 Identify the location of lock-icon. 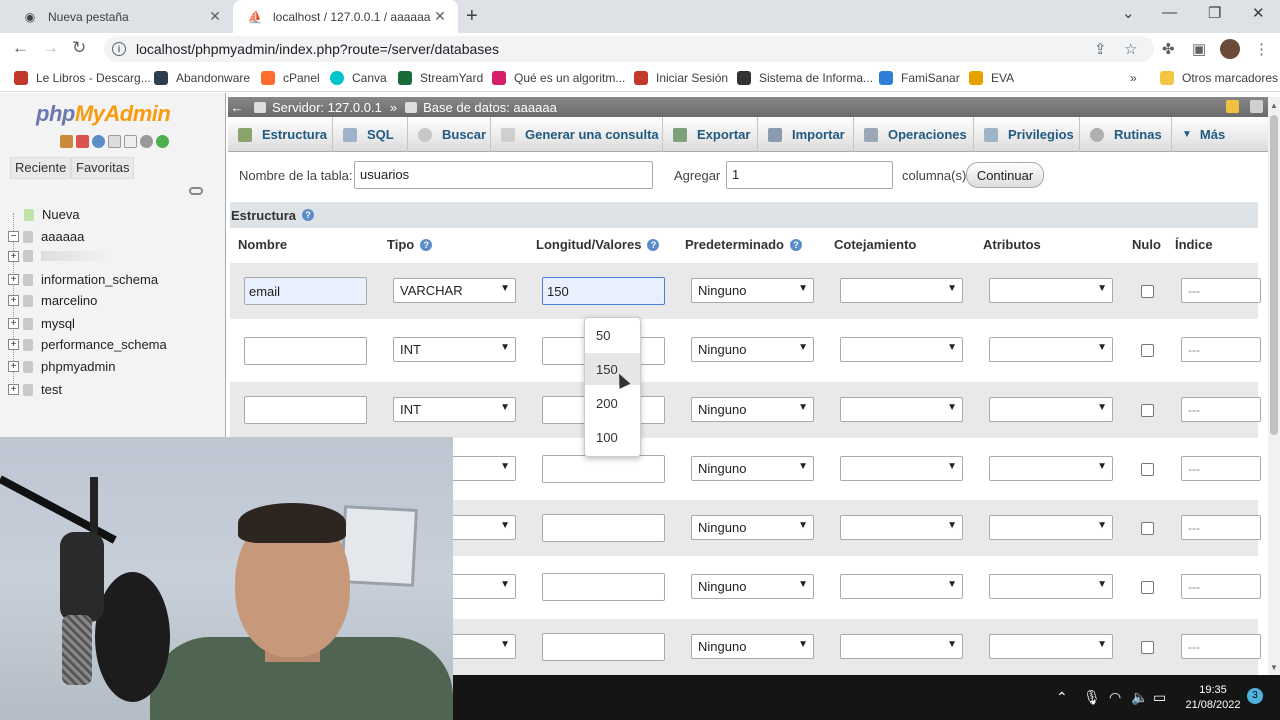
(1232, 106).